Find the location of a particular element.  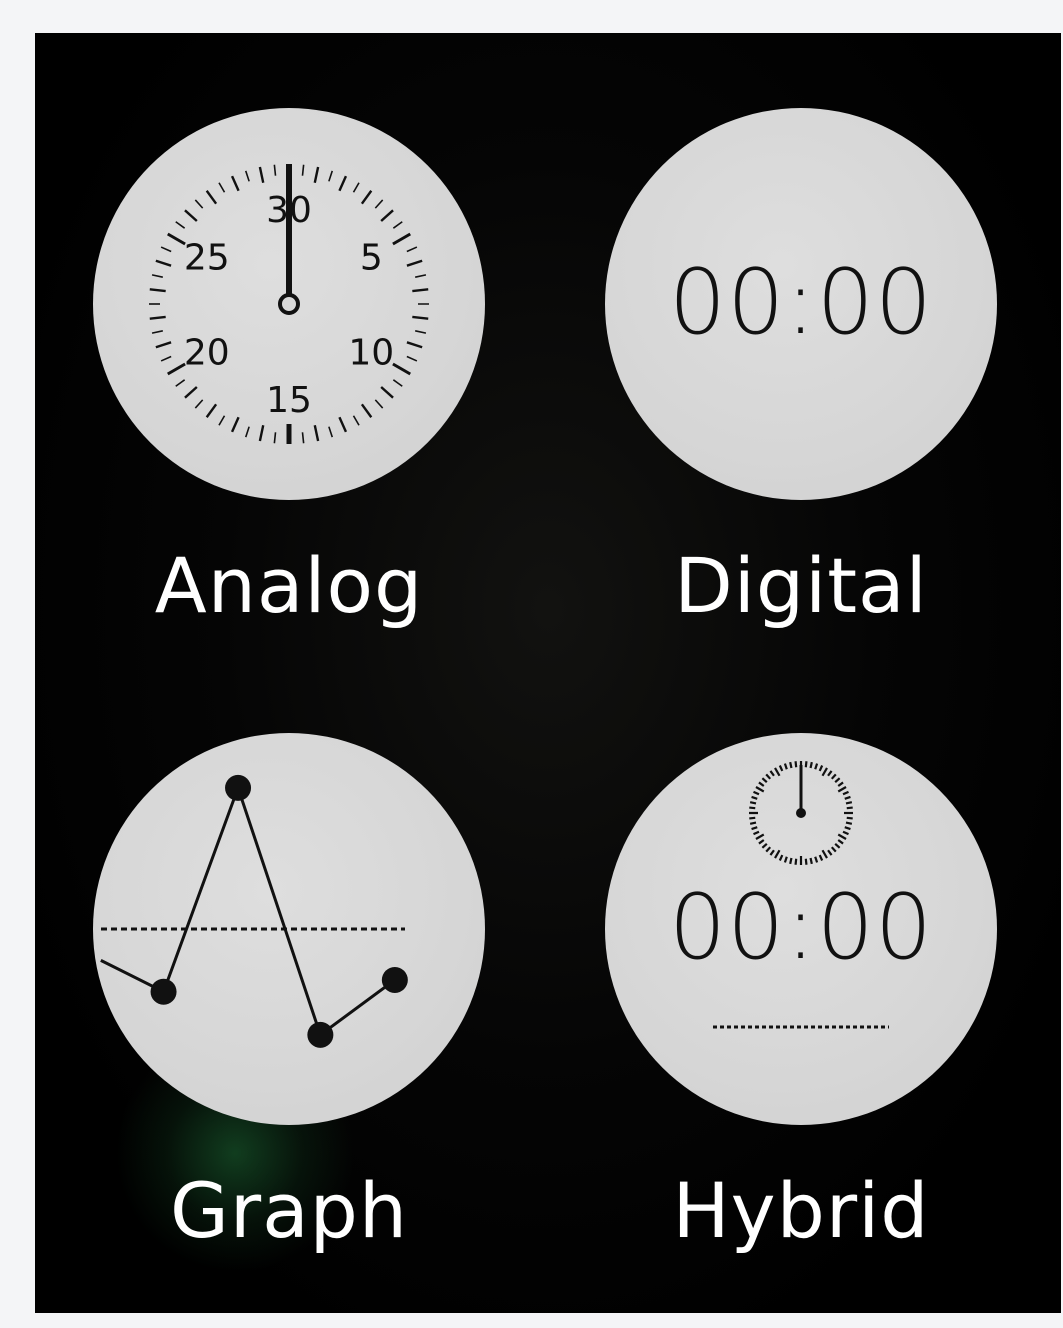

graph-line-icon is located at coordinates (254, 911).